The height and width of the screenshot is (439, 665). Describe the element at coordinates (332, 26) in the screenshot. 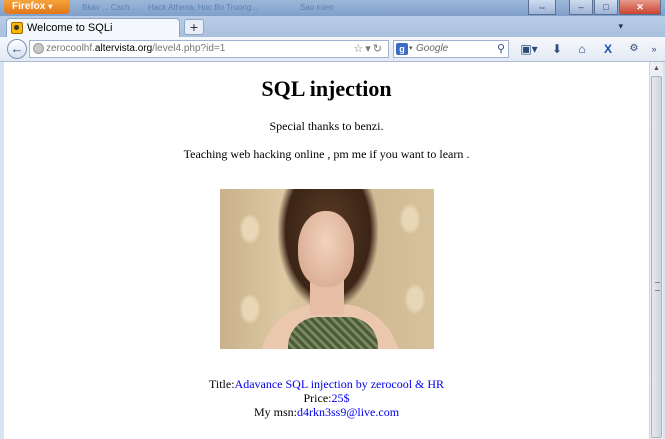

I see `tab-strip: Welcome to SQLi + ▾` at that location.